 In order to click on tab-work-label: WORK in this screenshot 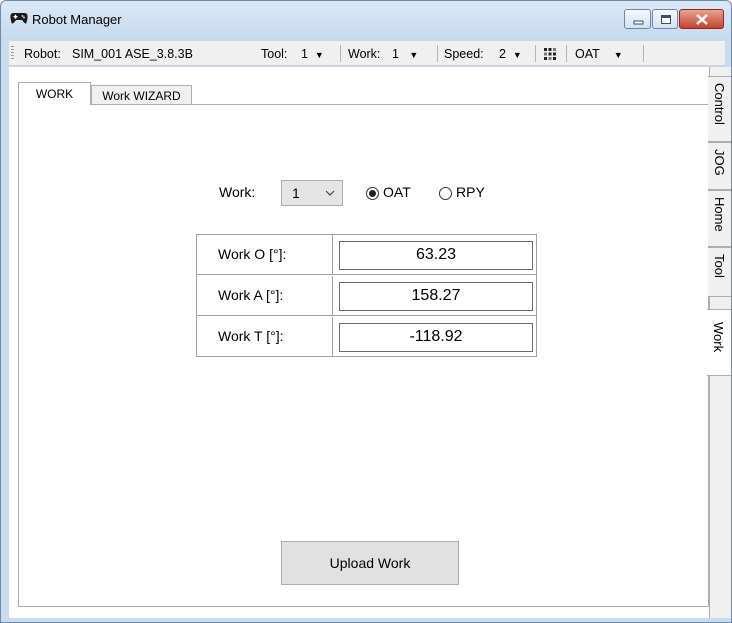, I will do `click(54, 94)`.